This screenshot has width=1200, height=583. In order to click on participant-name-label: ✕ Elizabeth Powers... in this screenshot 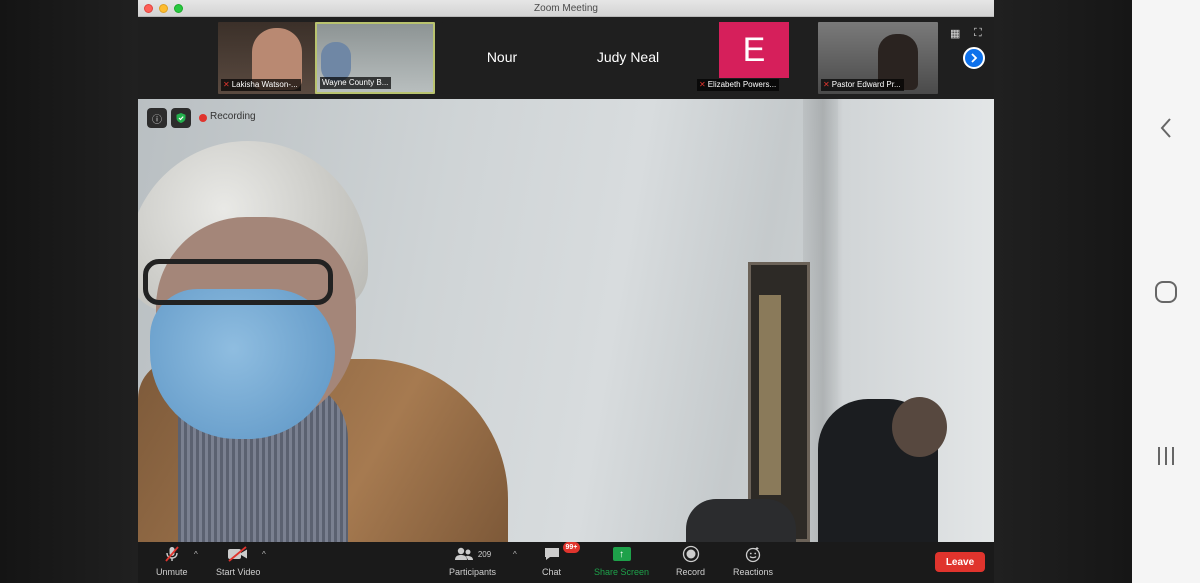, I will do `click(738, 85)`.